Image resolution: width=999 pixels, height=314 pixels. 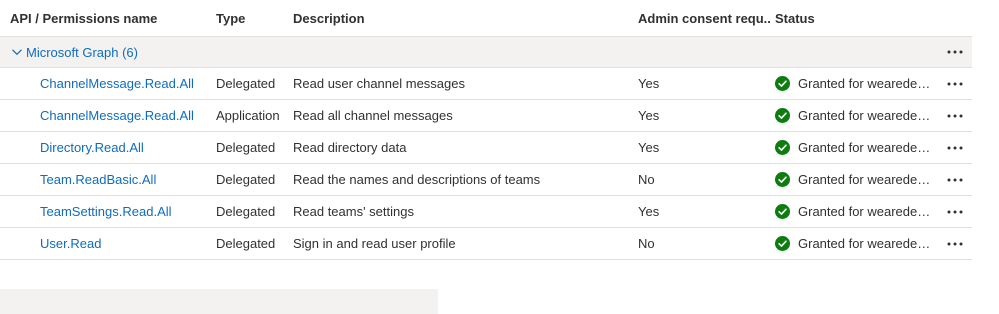 I want to click on permission-description: Read teams' settings, so click(x=353, y=211).